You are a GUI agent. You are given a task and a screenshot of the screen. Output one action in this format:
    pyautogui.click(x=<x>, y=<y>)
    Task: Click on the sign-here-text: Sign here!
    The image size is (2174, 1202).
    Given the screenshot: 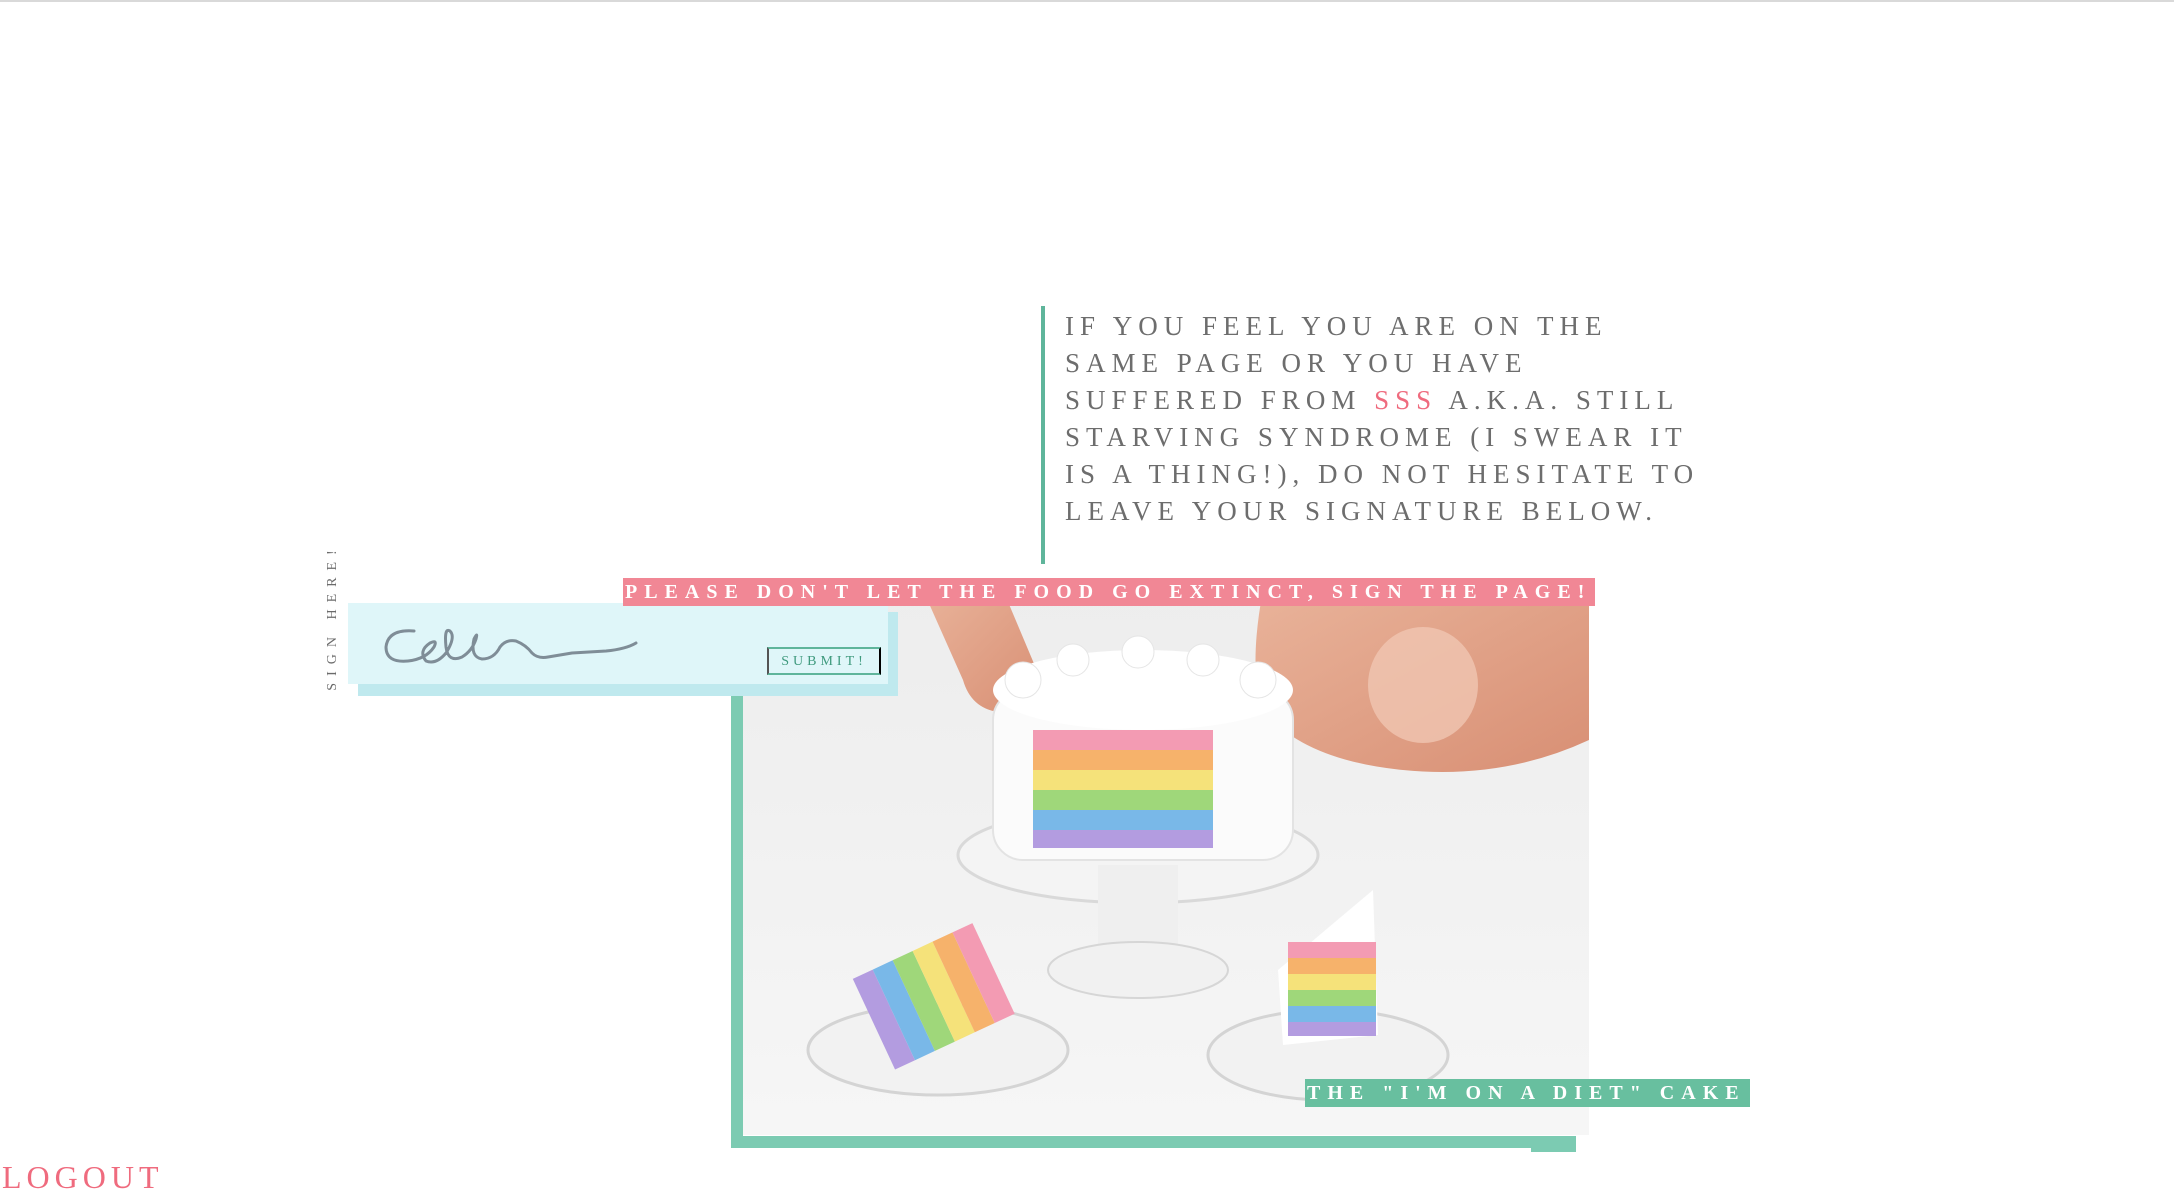 What is the action you would take?
    pyautogui.click(x=332, y=617)
    